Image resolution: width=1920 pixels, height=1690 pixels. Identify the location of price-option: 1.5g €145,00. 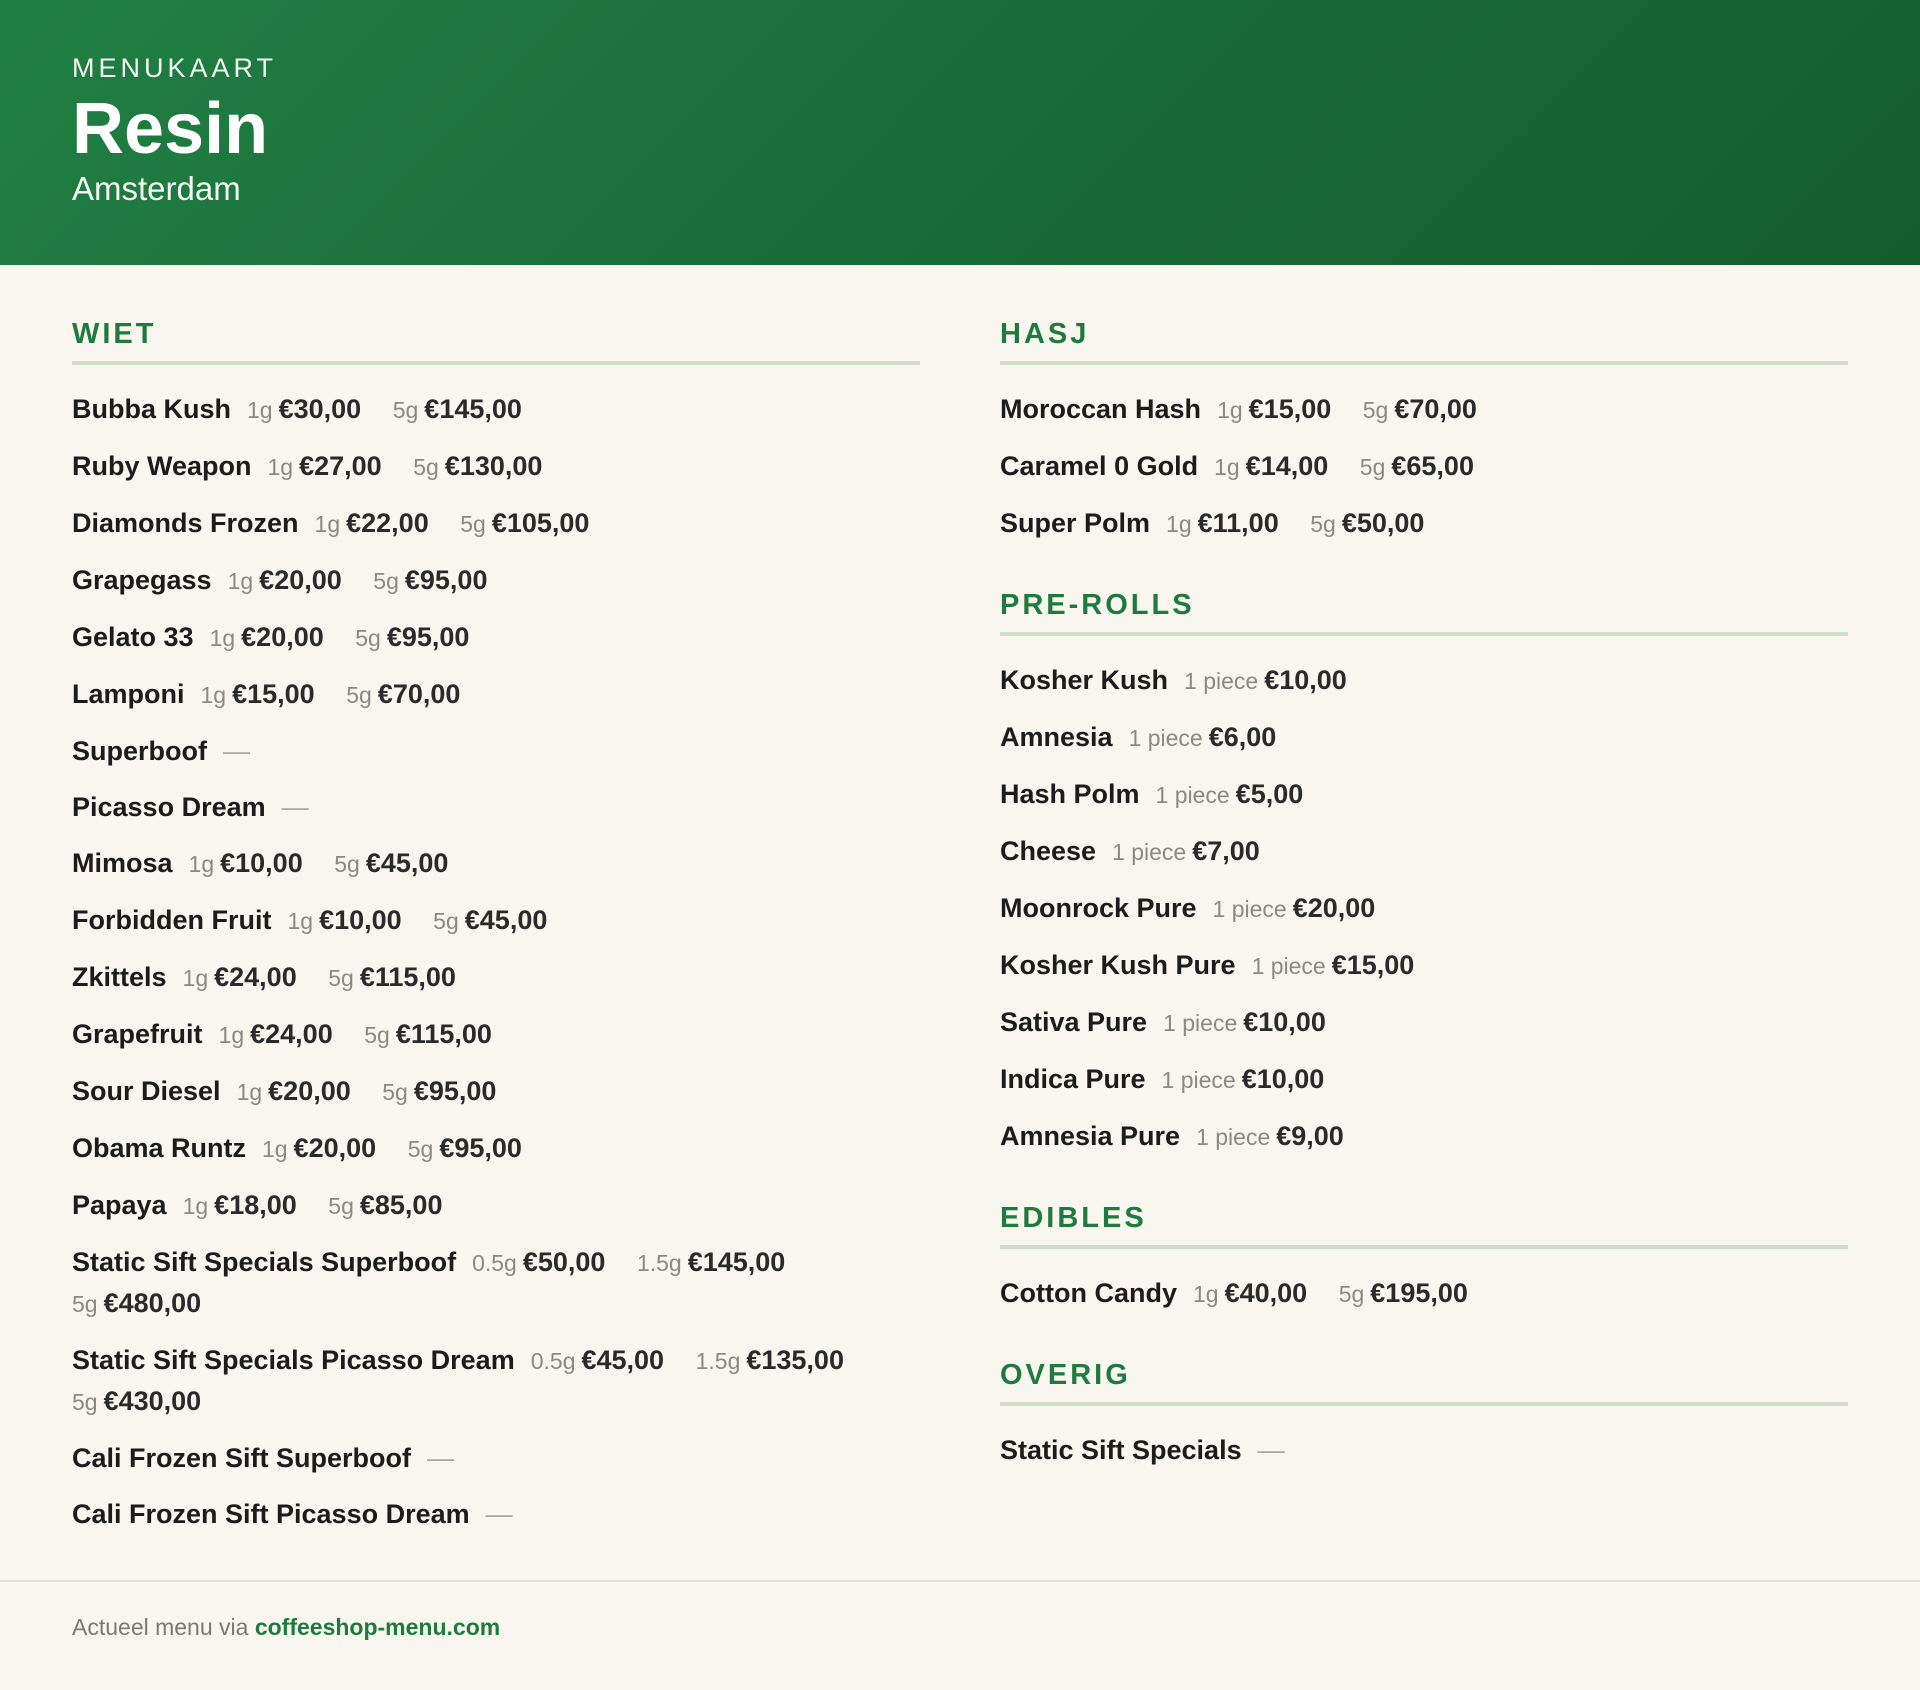
(711, 1262).